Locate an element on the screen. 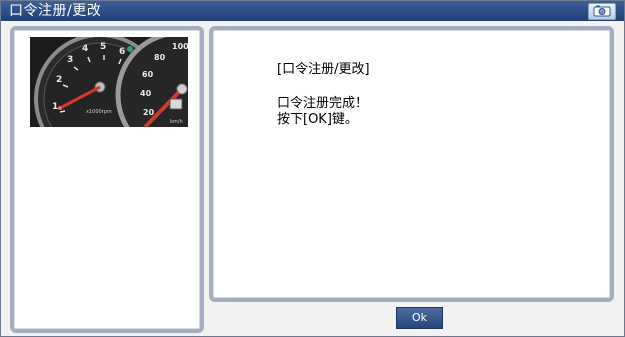 The height and width of the screenshot is (337, 625). svg-text: 2 is located at coordinates (59, 80).